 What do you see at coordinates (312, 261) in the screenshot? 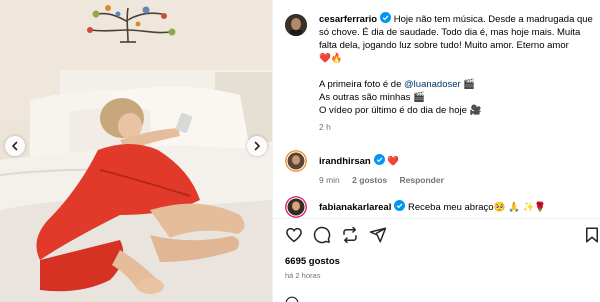
I see `likes-count: 6695 gostos` at bounding box center [312, 261].